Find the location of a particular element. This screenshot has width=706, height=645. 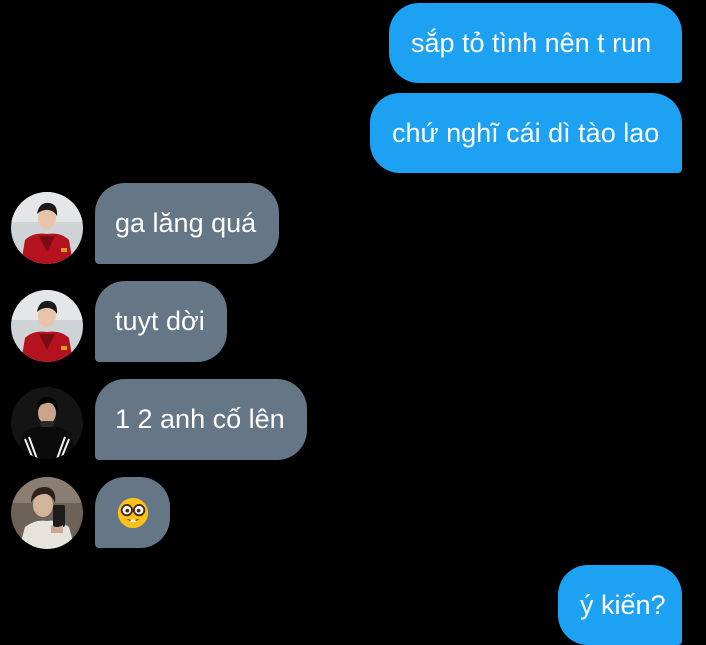

message-text: sắp tỏ tình nên t run is located at coordinates (531, 42).